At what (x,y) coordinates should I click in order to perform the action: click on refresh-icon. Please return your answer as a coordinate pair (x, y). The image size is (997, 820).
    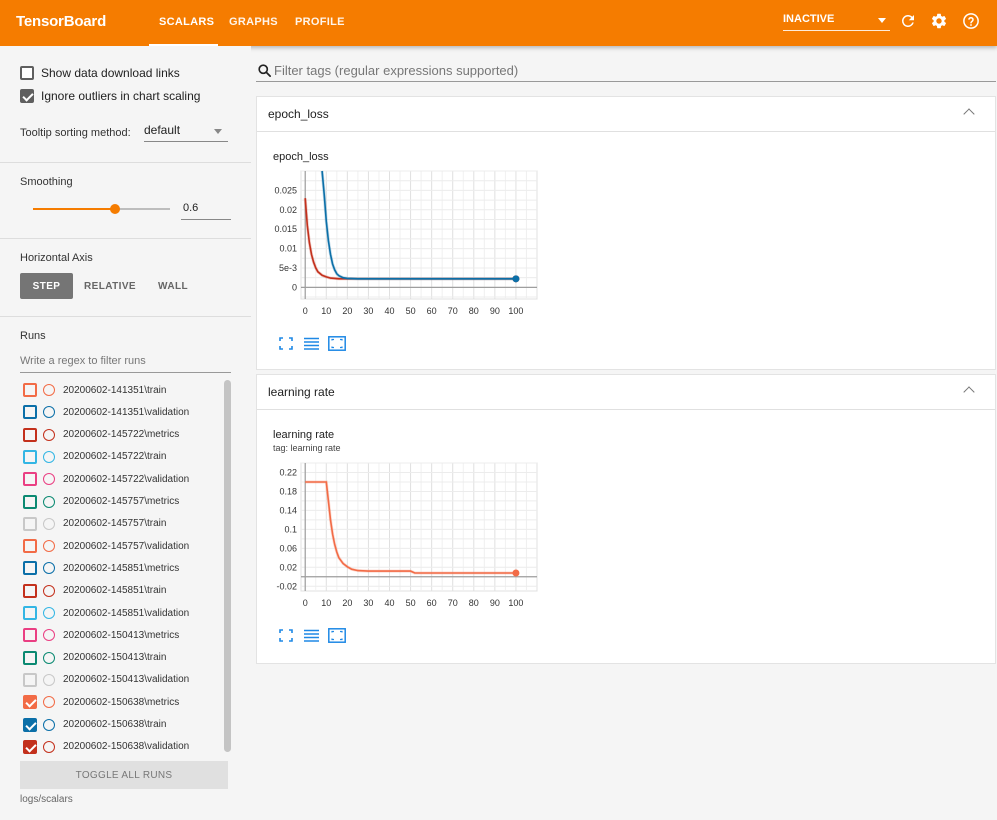
    Looking at the image, I should click on (907, 20).